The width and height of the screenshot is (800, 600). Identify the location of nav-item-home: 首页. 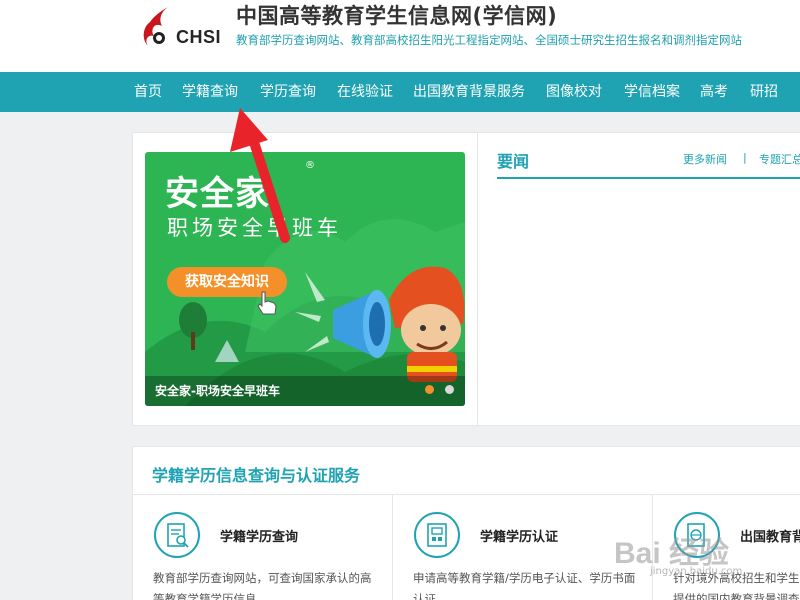
(148, 92).